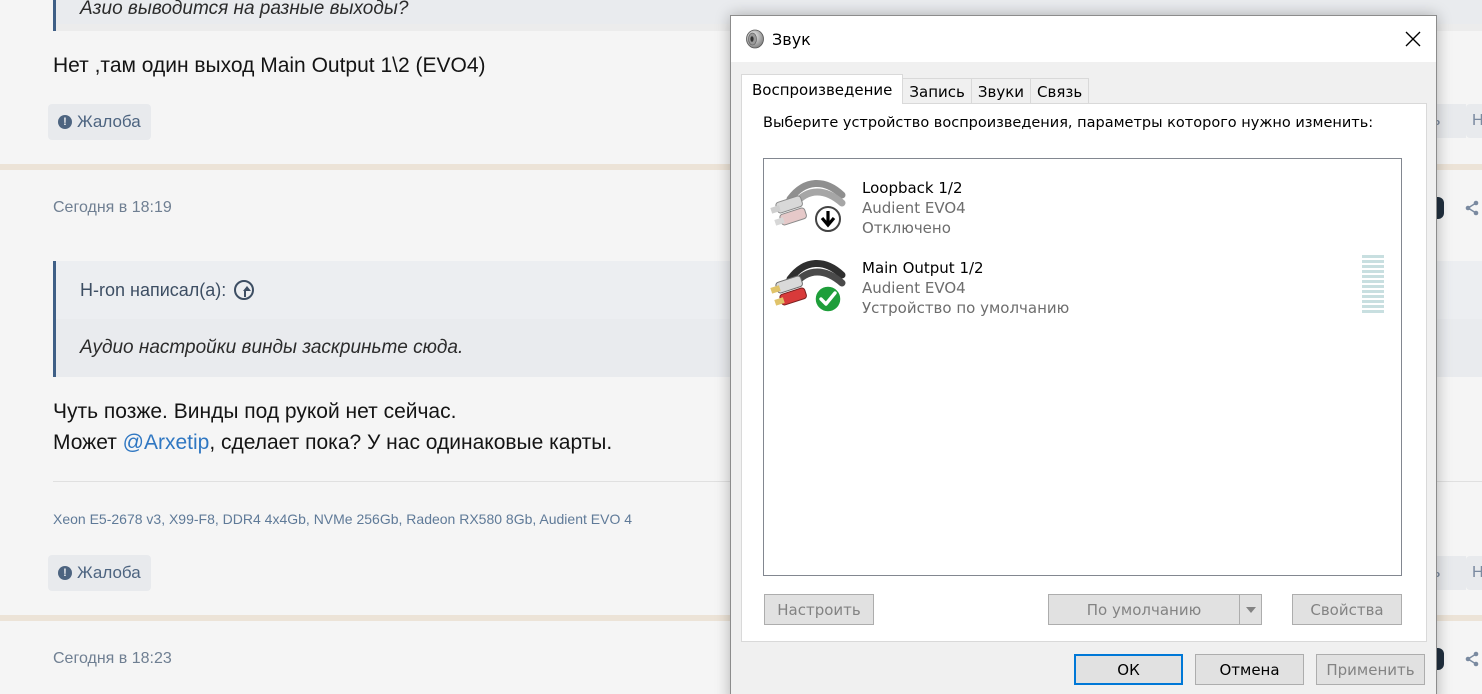 The width and height of the screenshot is (1482, 694). I want to click on dialog-tabs: Воспроизведение Запись Звуки Связь, so click(915, 89).